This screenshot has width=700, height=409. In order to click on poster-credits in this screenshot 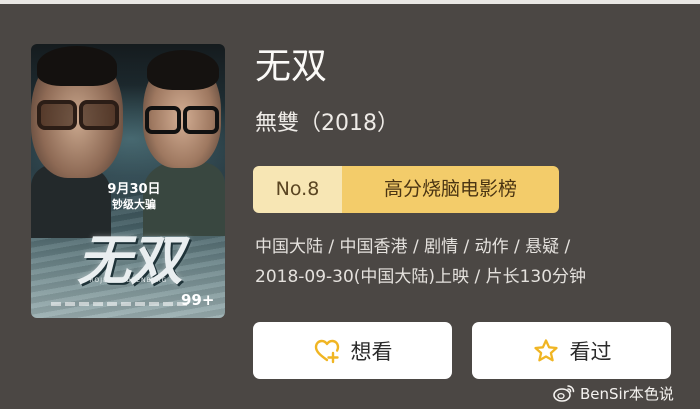, I will do `click(121, 304)`.